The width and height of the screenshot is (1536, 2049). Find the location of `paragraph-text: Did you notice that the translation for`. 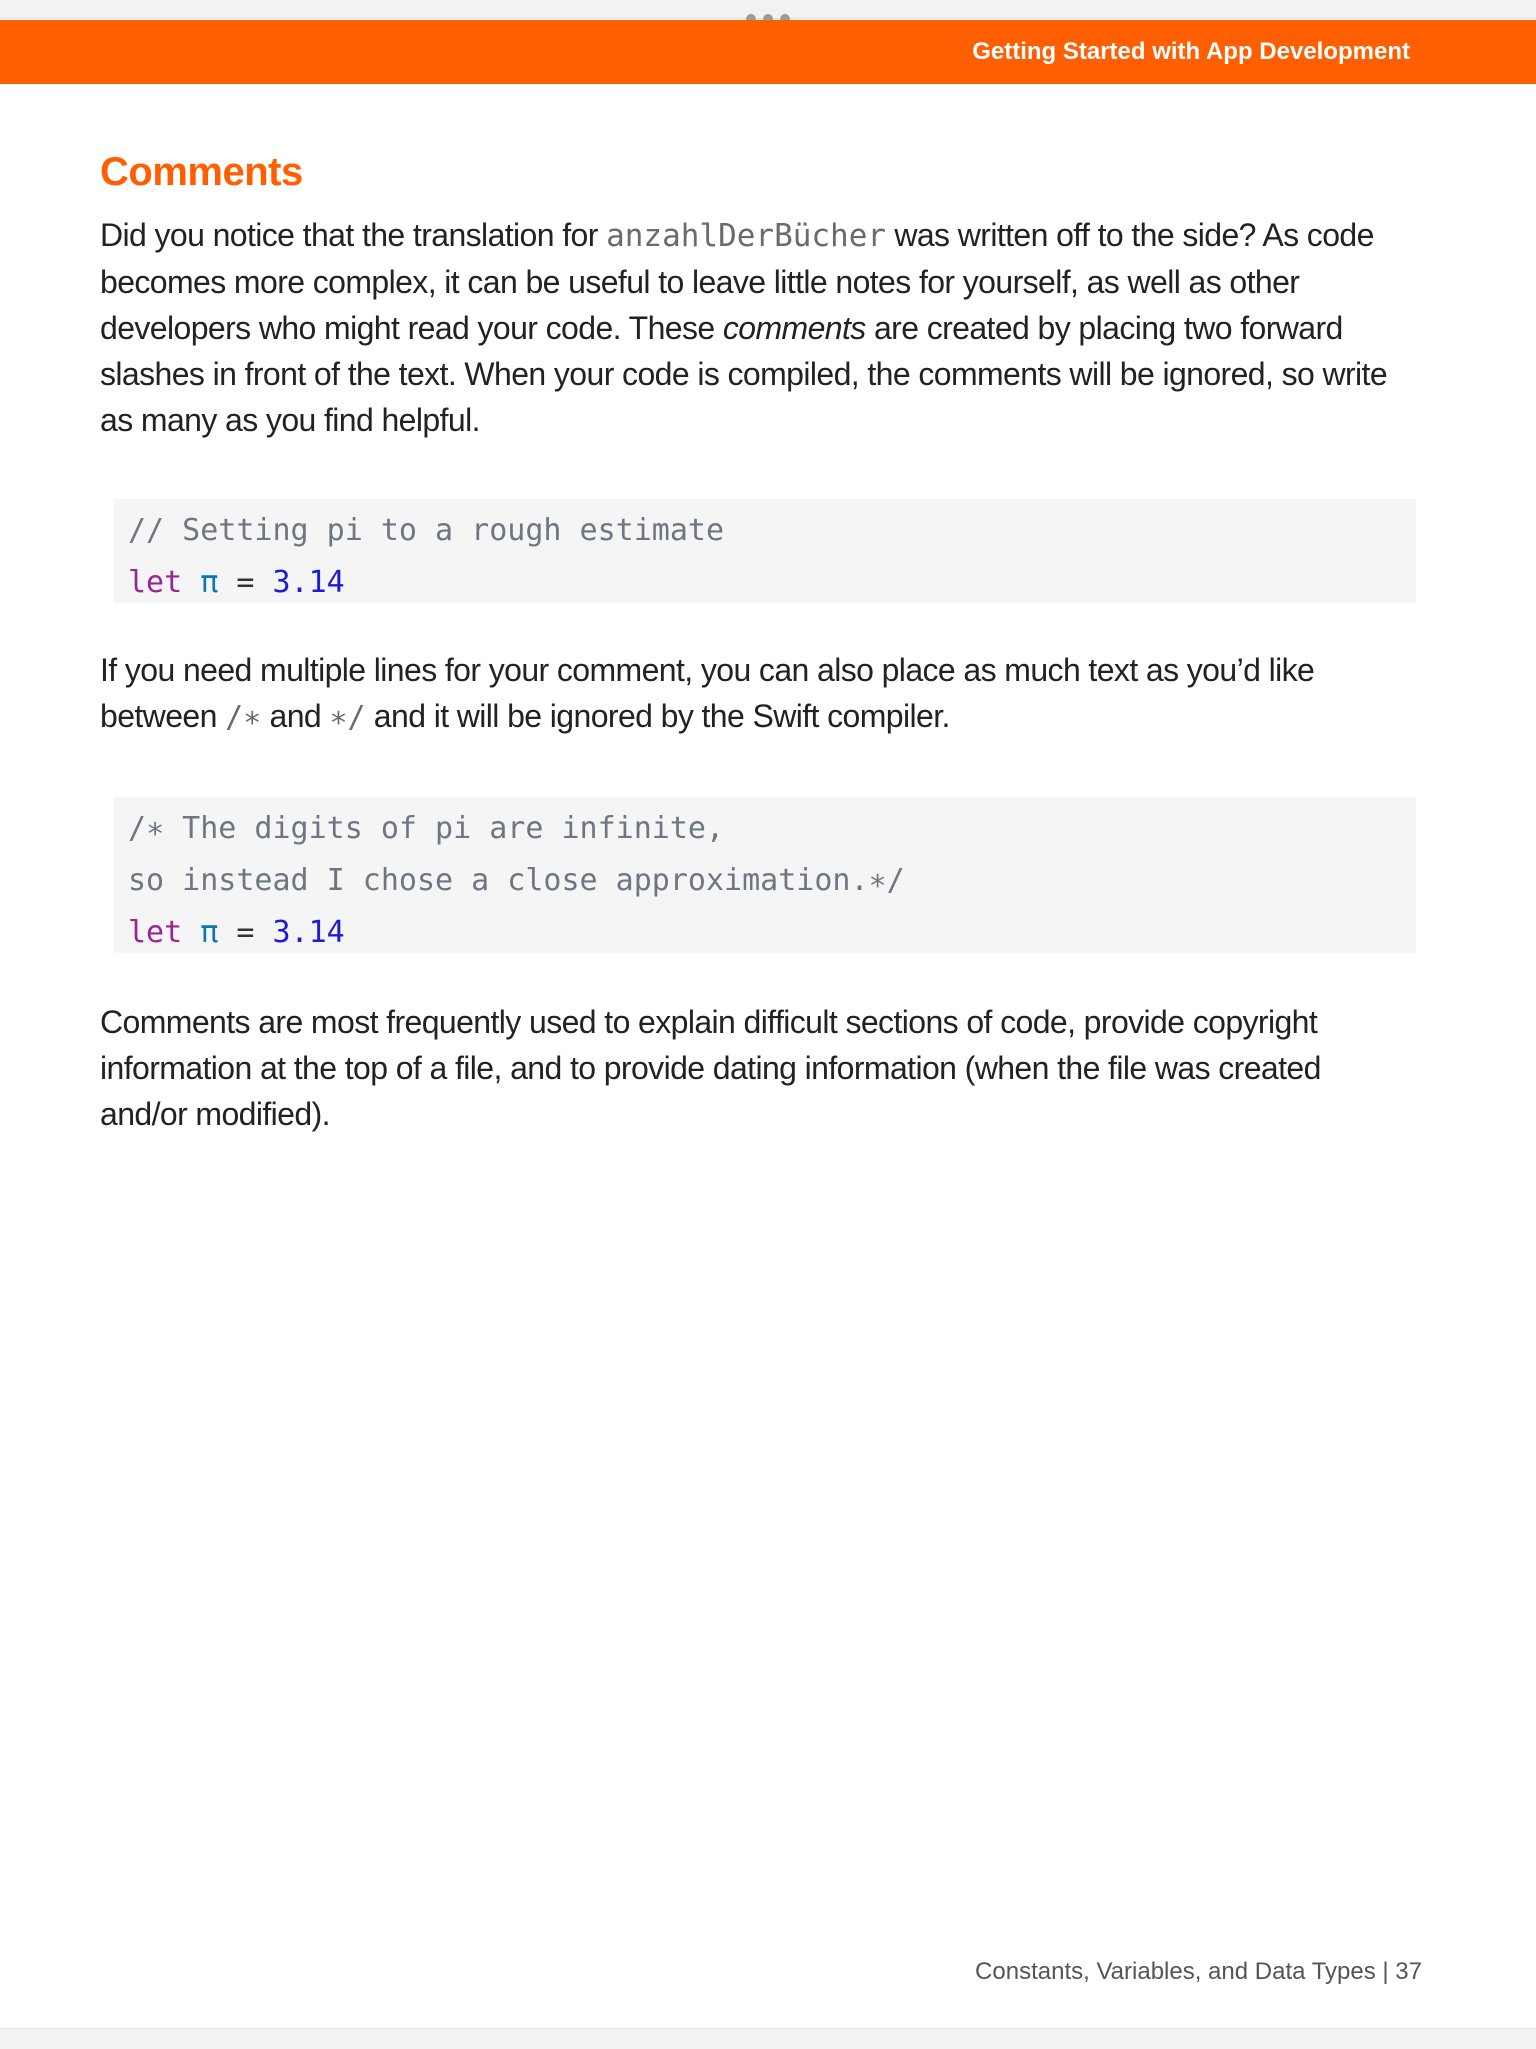

paragraph-text: Did you notice that the translation for is located at coordinates (353, 235).